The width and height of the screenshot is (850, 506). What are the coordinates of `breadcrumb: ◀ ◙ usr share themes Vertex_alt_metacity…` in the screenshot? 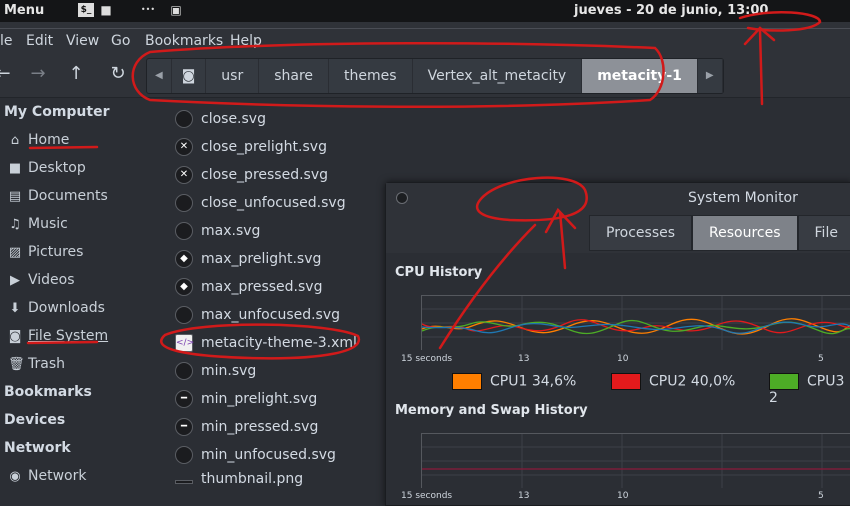 It's located at (435, 76).